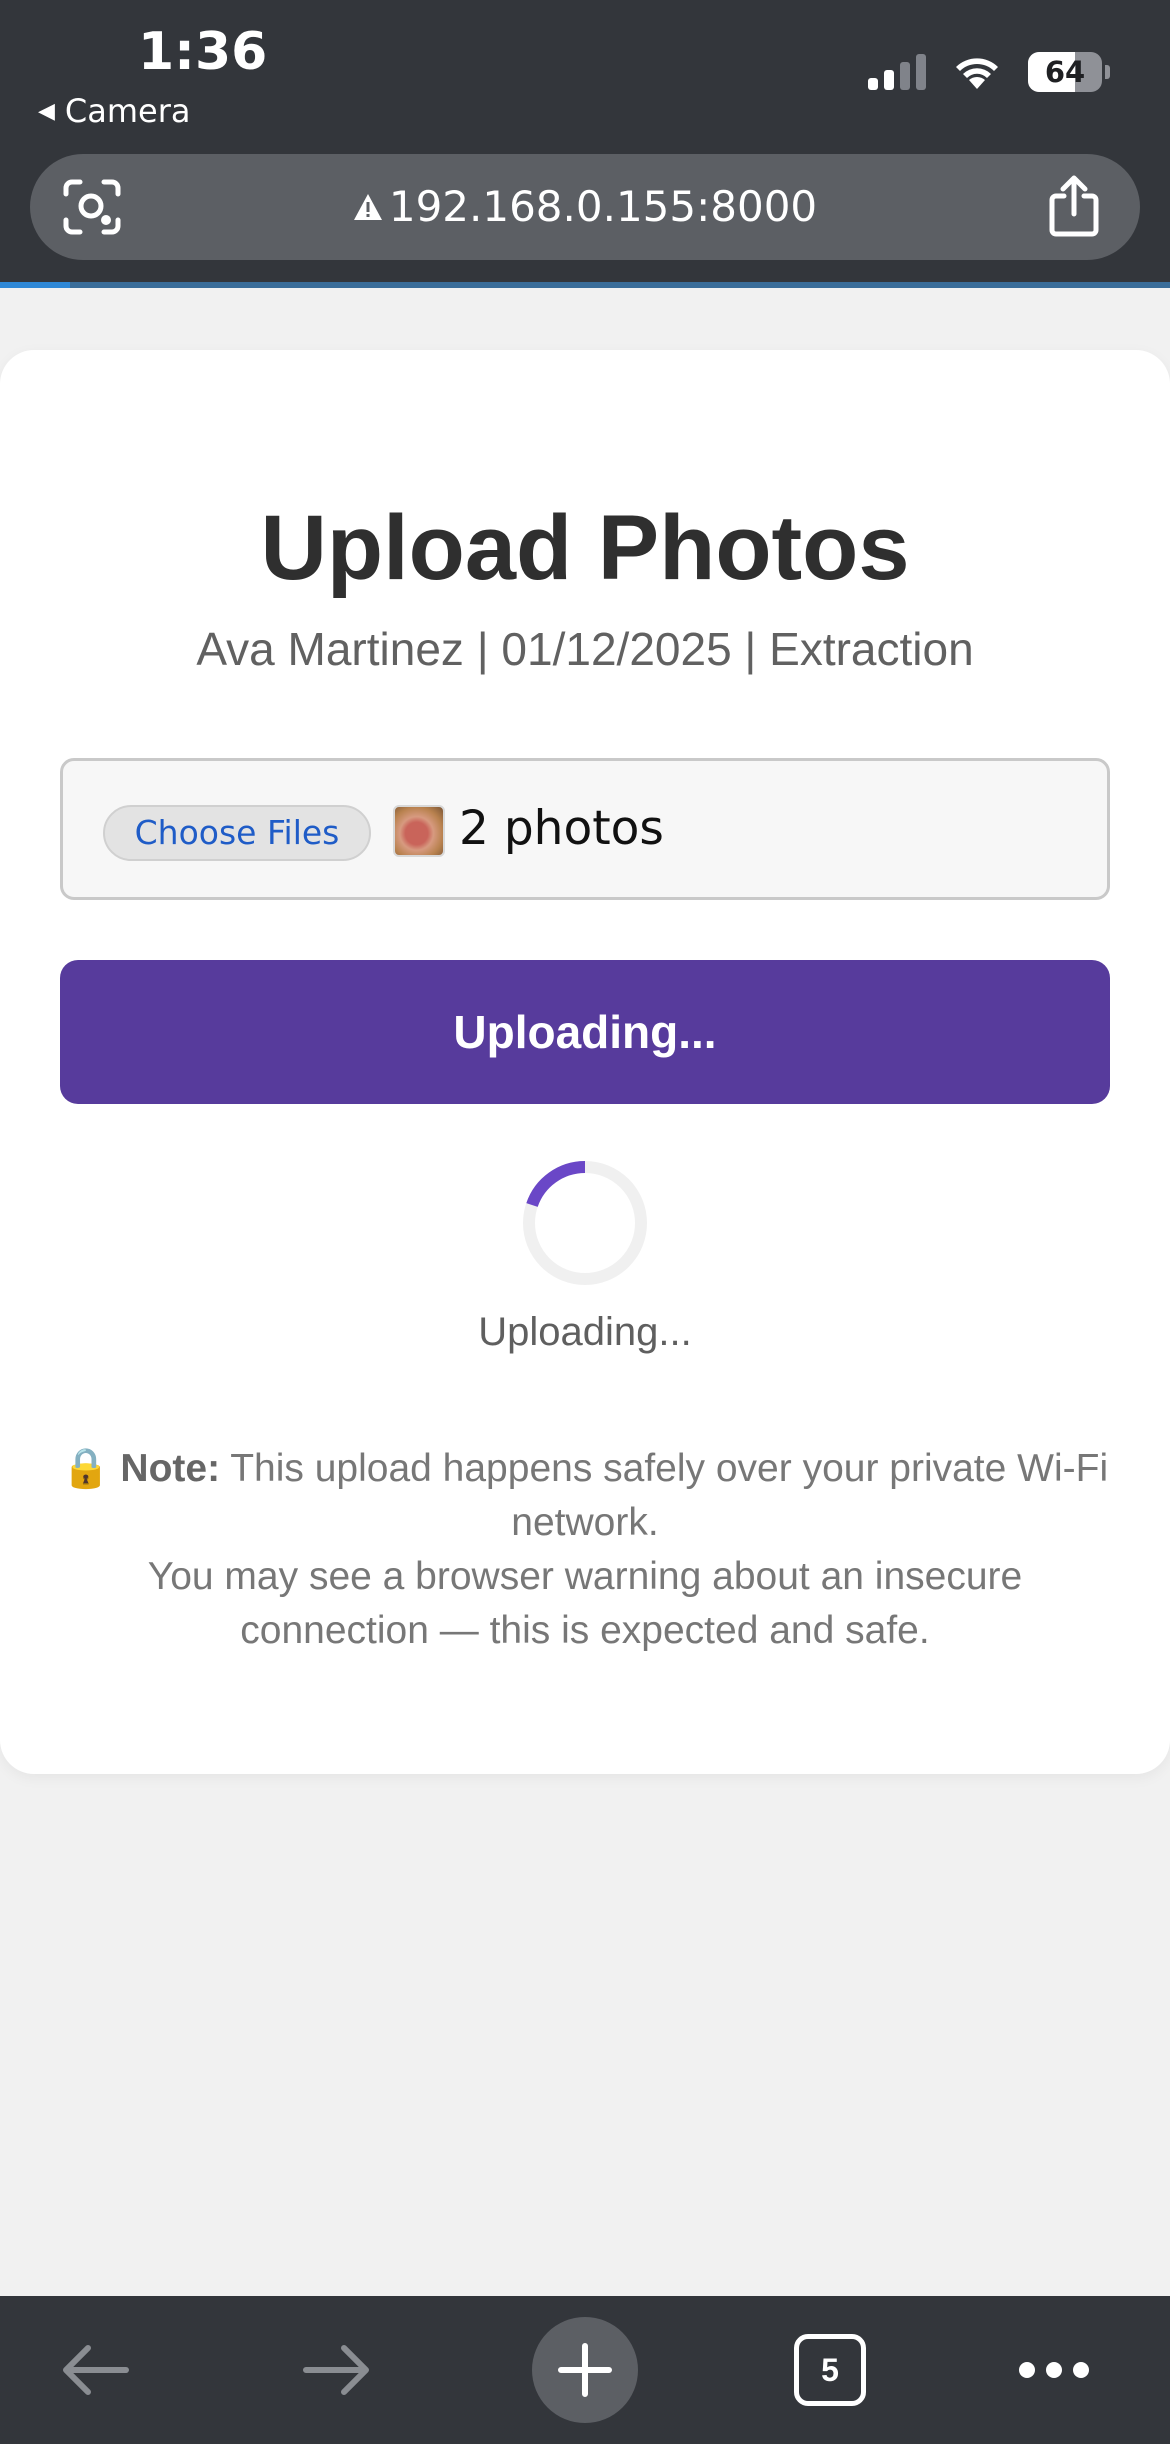  I want to click on file-input: Choose Files 2 photos, so click(585, 829).